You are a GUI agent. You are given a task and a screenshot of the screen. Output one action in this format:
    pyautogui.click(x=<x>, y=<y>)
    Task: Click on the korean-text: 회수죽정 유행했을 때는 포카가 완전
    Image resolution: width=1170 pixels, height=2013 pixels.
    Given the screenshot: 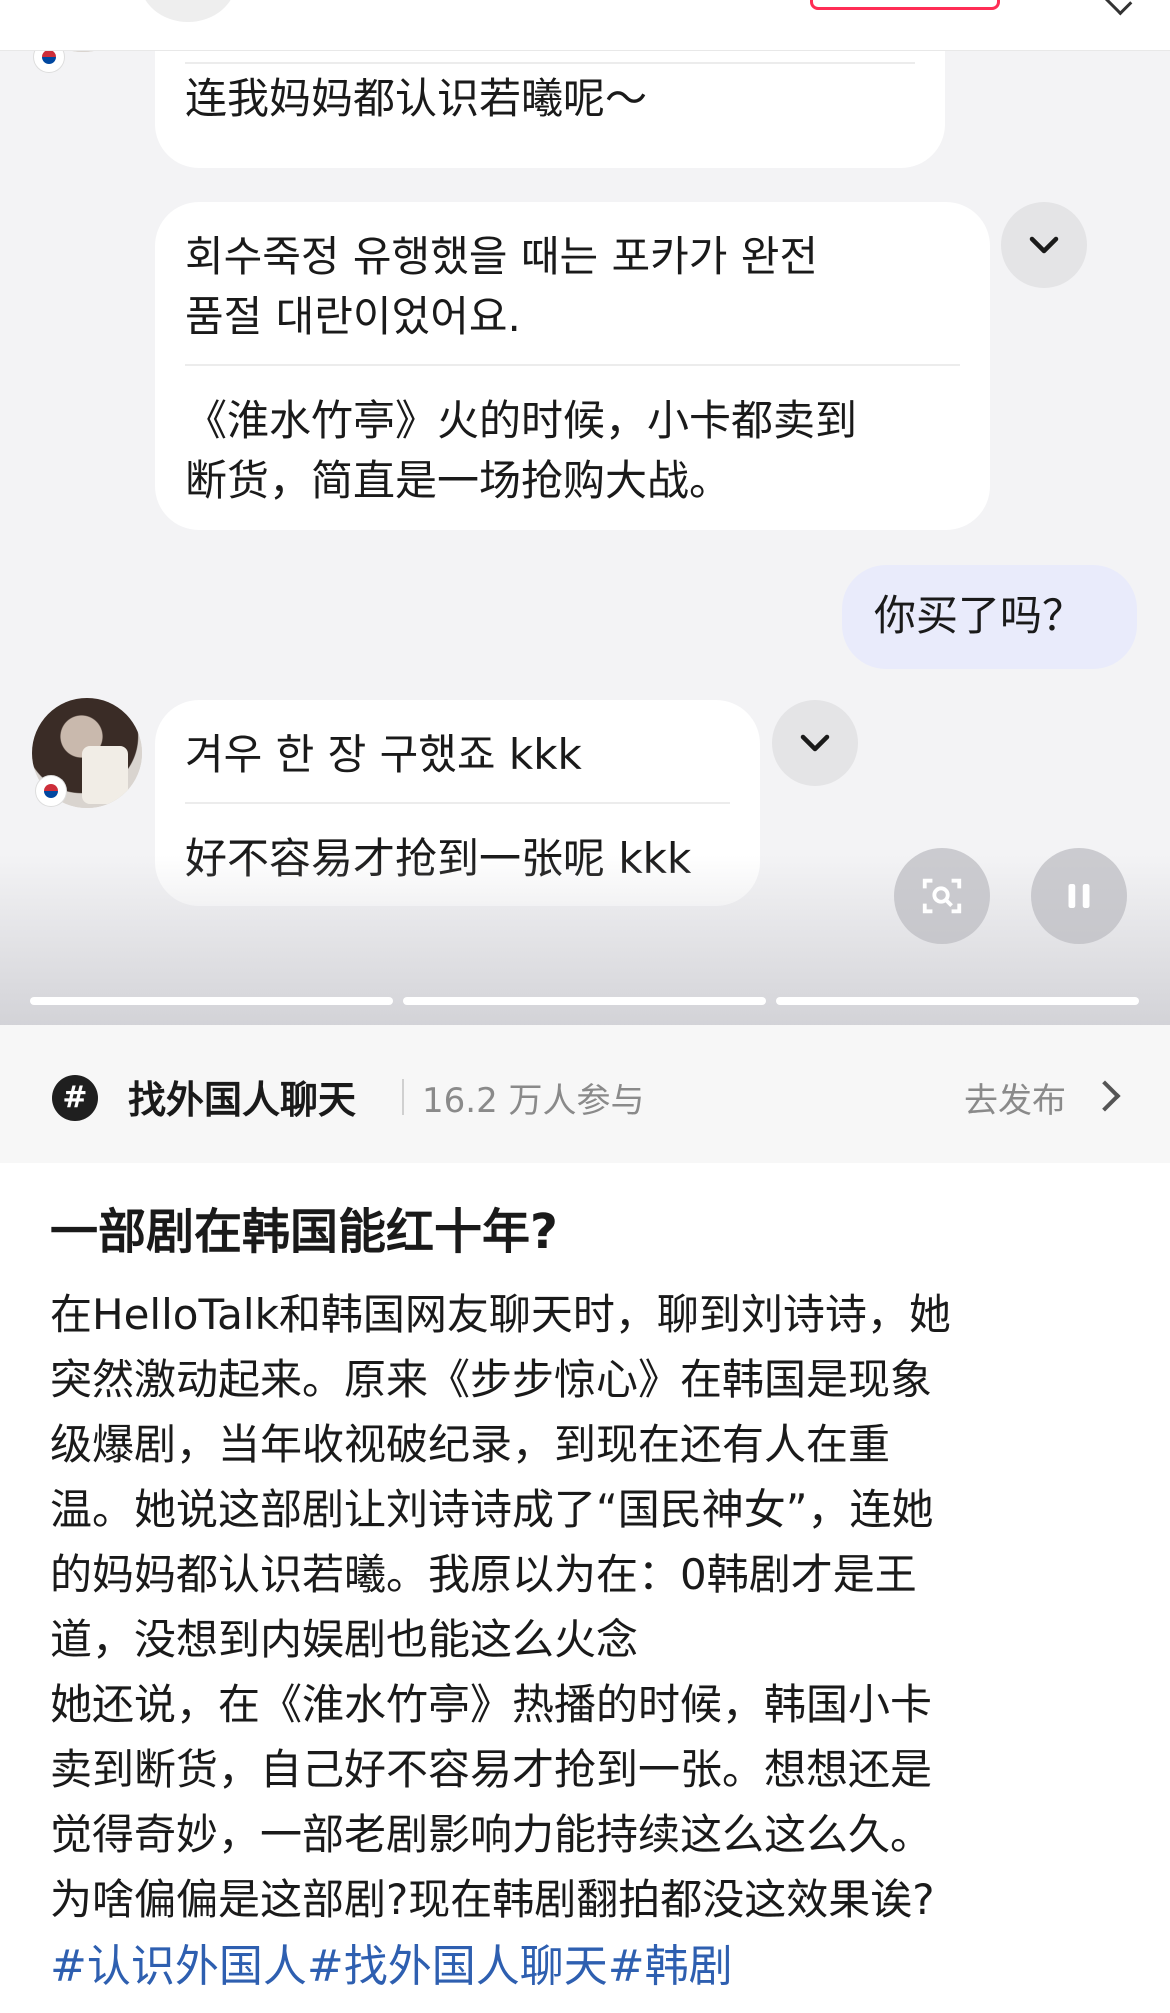 What is the action you would take?
    pyautogui.click(x=502, y=256)
    